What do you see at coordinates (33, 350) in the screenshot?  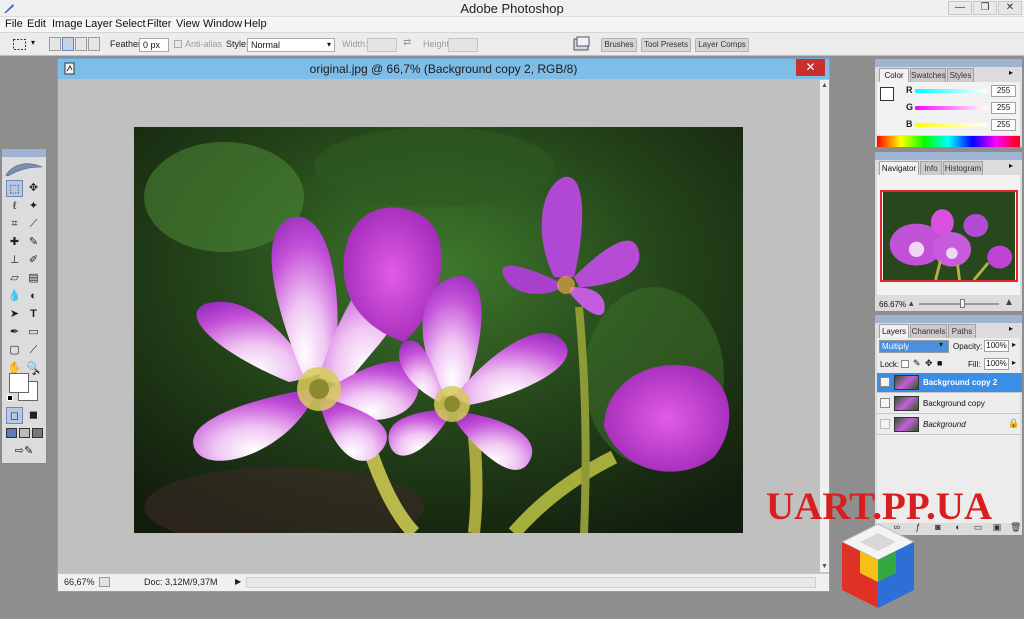 I see `eyedropper-tool-icon: ⟋` at bounding box center [33, 350].